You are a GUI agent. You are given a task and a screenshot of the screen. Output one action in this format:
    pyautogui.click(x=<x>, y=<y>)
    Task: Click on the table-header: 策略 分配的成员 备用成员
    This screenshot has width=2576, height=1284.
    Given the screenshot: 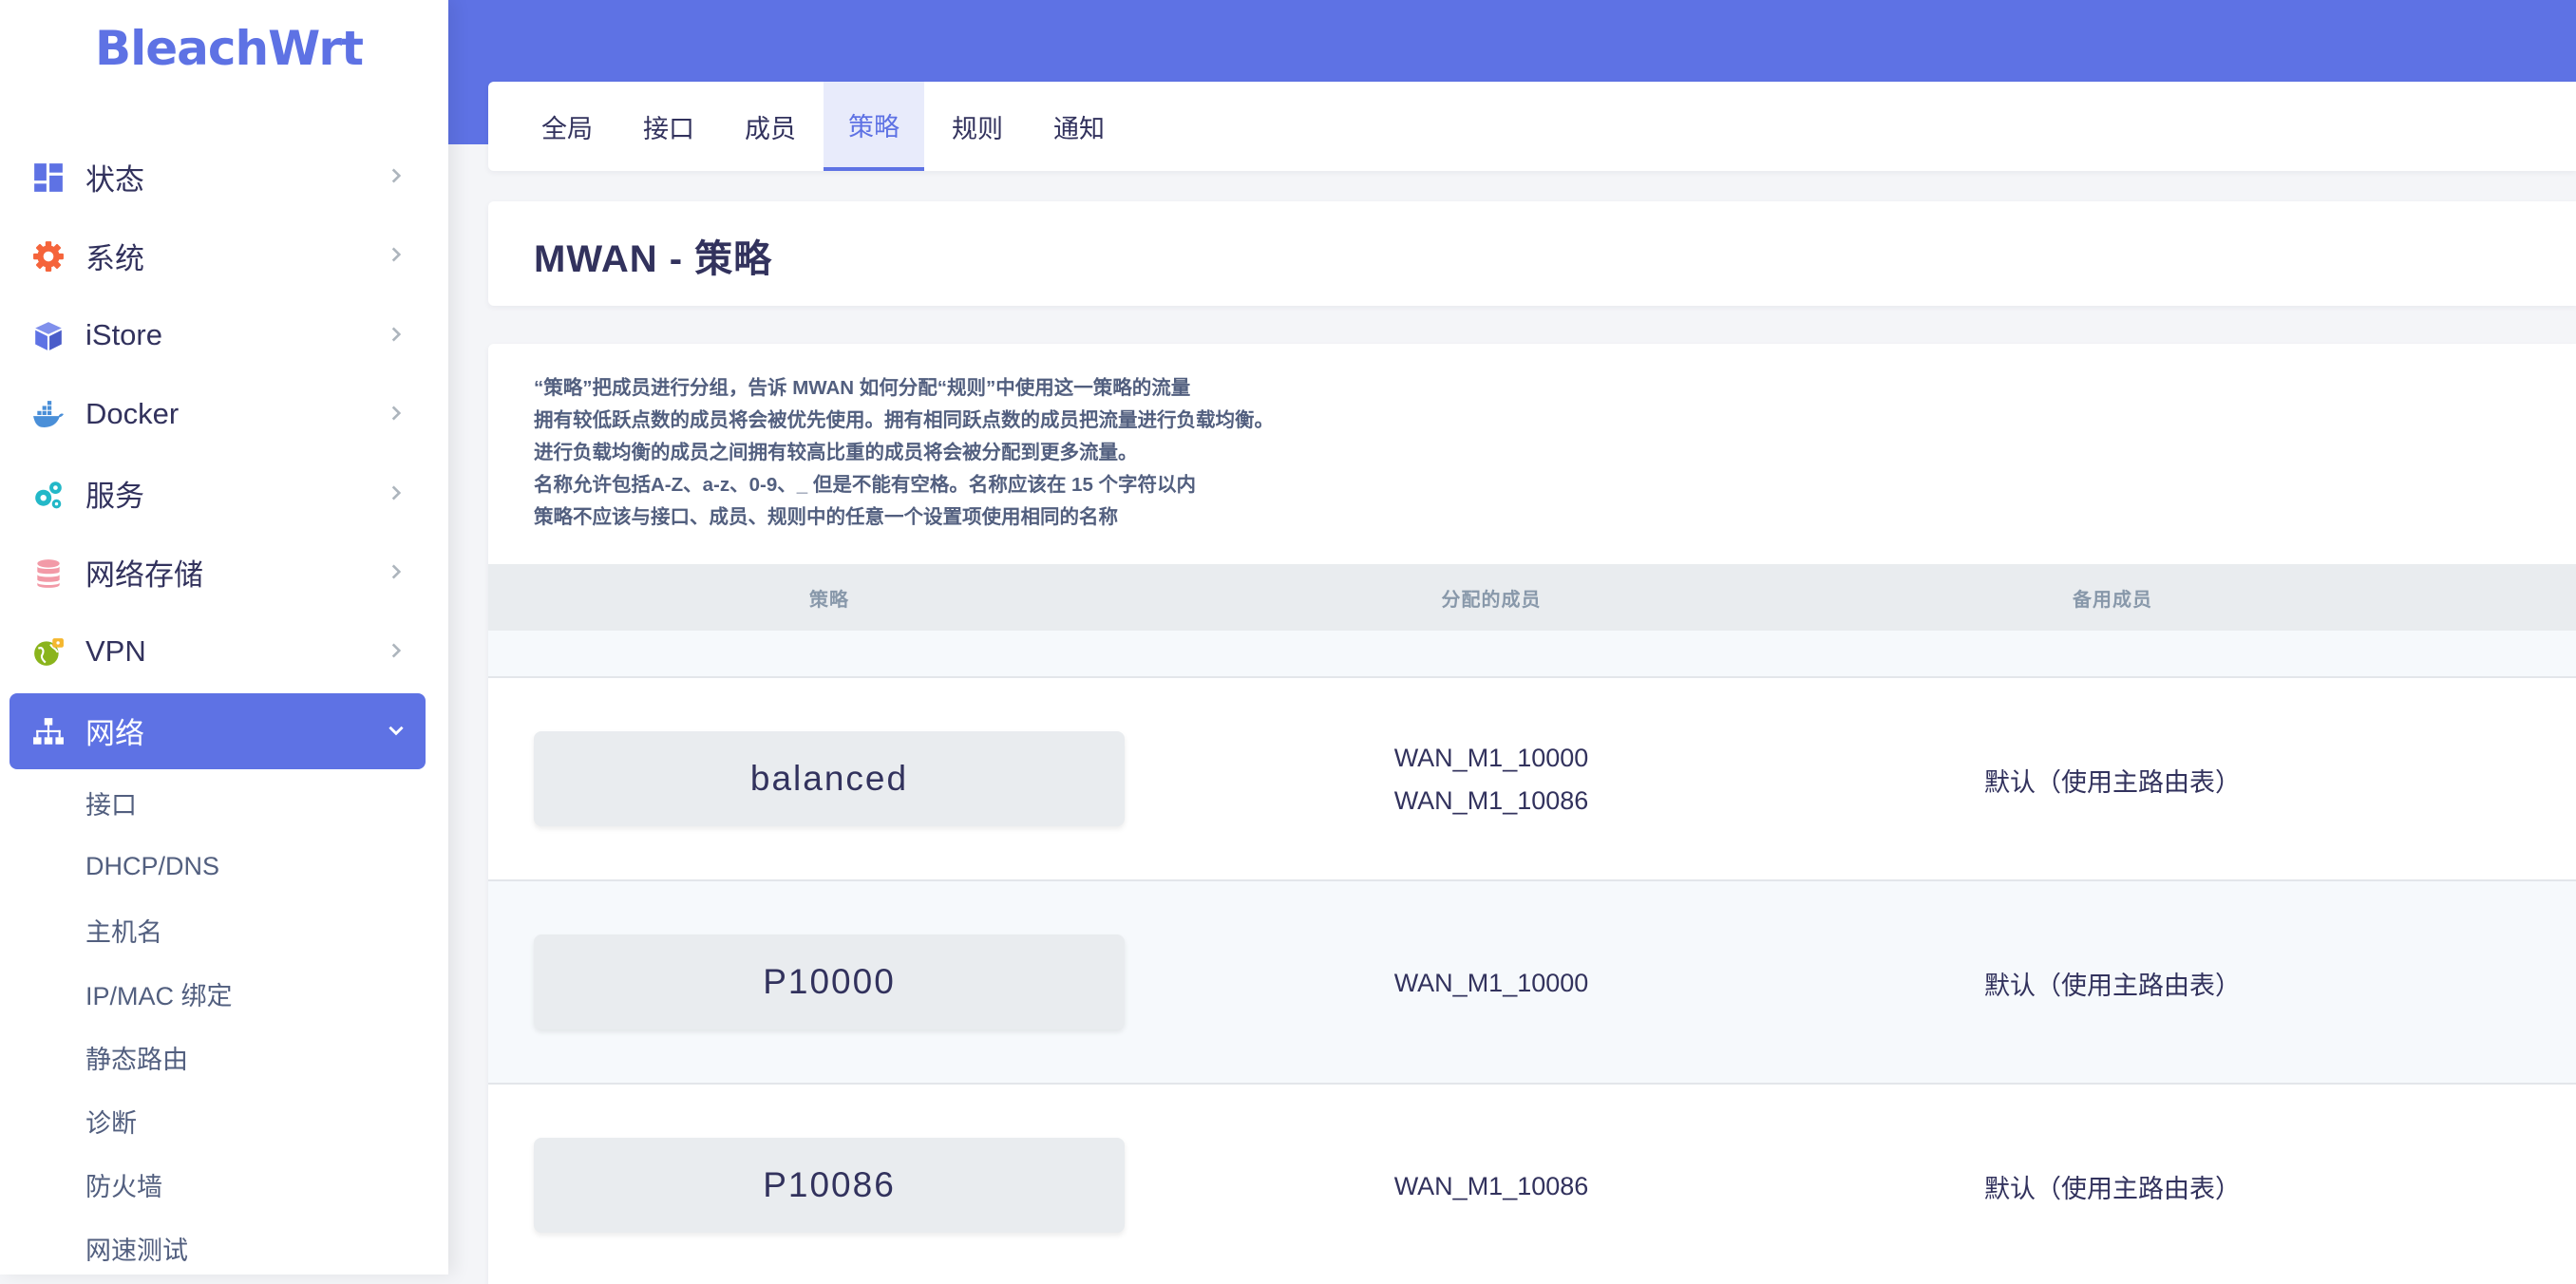 What is the action you would take?
    pyautogui.click(x=1532, y=597)
    